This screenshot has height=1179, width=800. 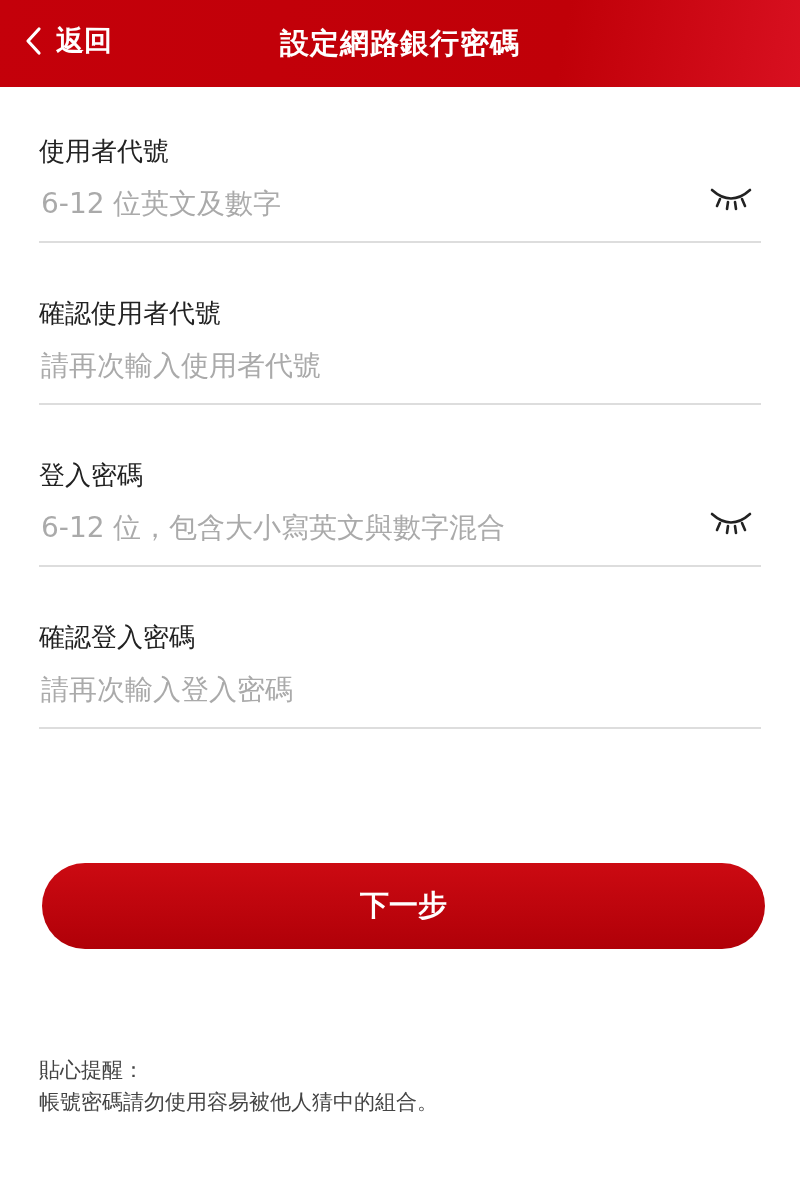 I want to click on field-label: 使用者代號, so click(x=104, y=151).